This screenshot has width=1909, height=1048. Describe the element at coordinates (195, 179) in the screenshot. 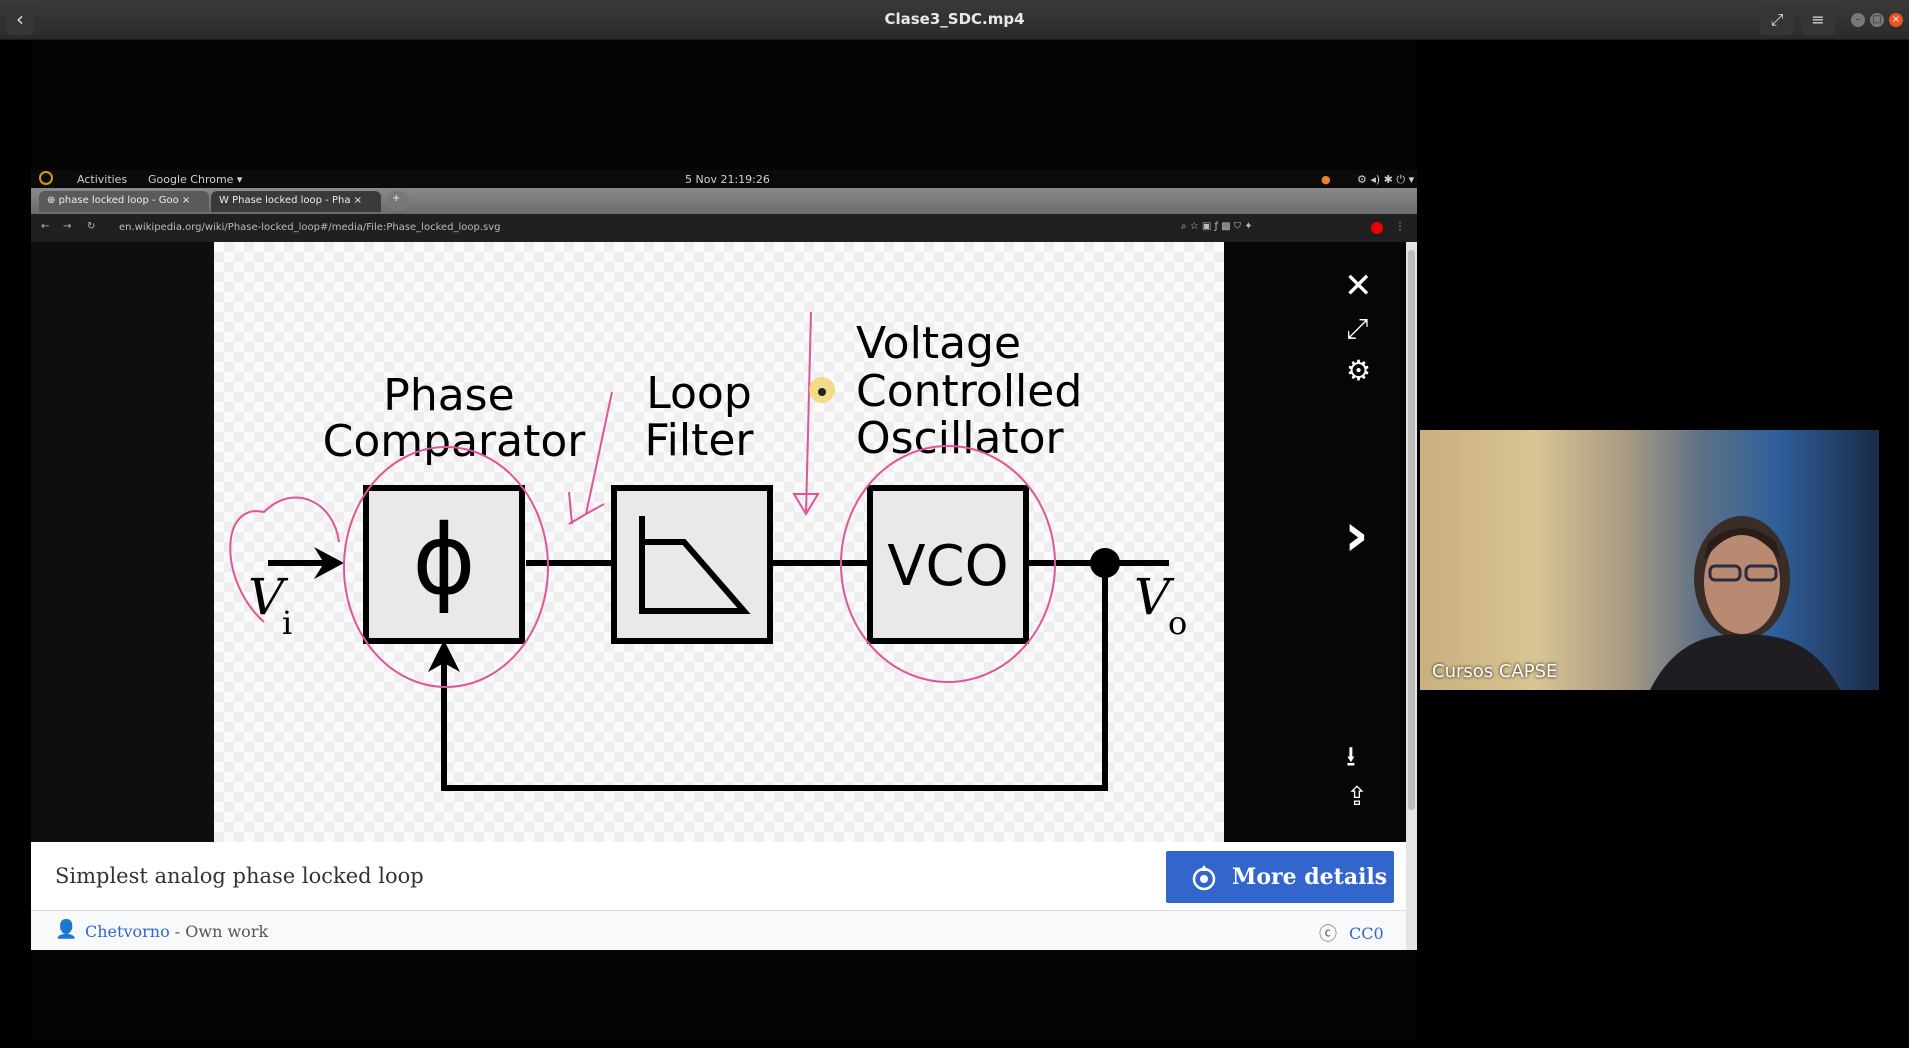

I see `app-menu: Google Chrome ▾` at that location.